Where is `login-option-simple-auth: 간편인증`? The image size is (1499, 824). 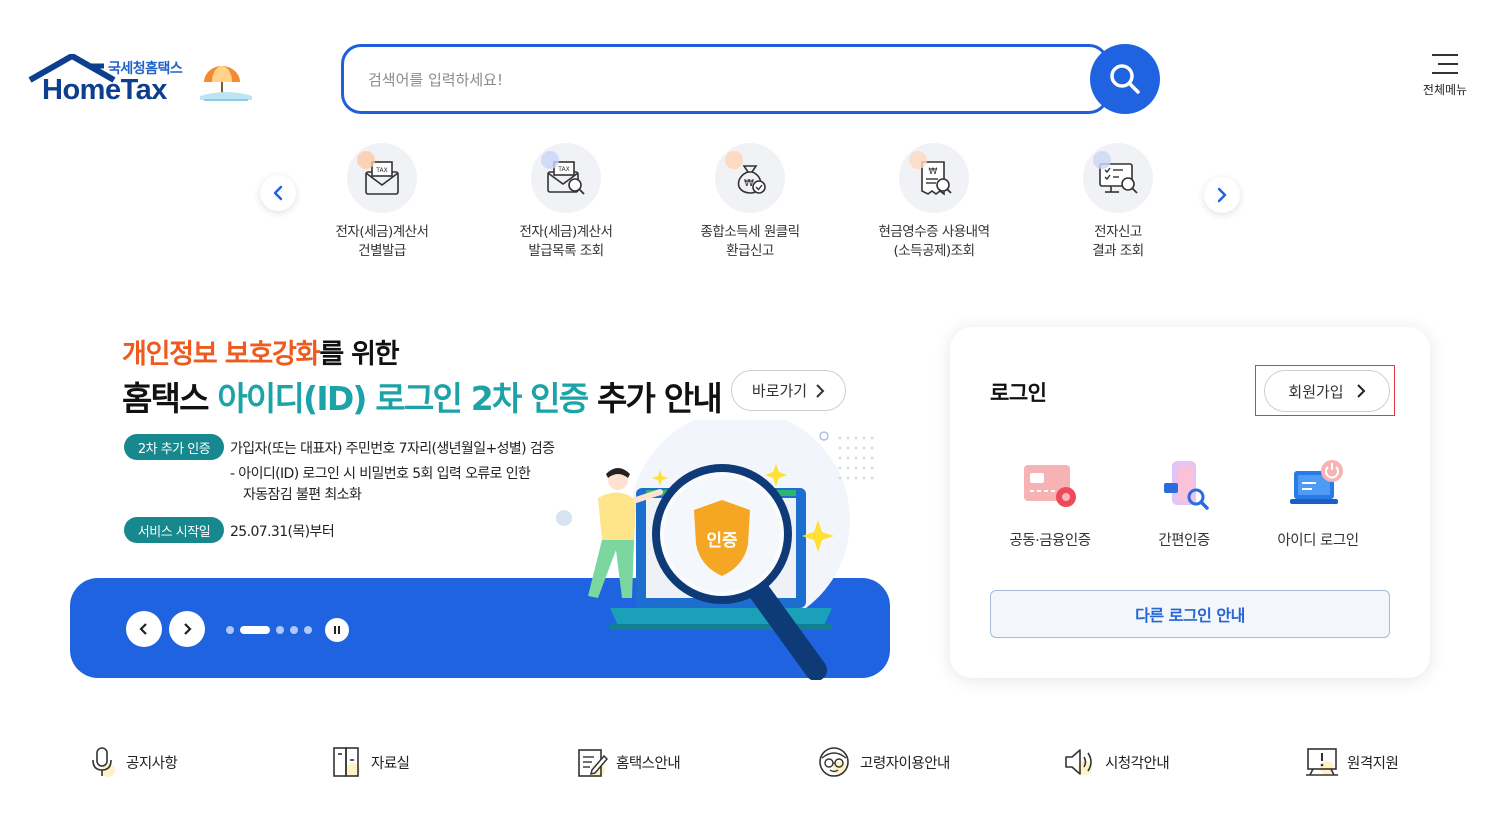 login-option-simple-auth: 간편인증 is located at coordinates (1184, 504).